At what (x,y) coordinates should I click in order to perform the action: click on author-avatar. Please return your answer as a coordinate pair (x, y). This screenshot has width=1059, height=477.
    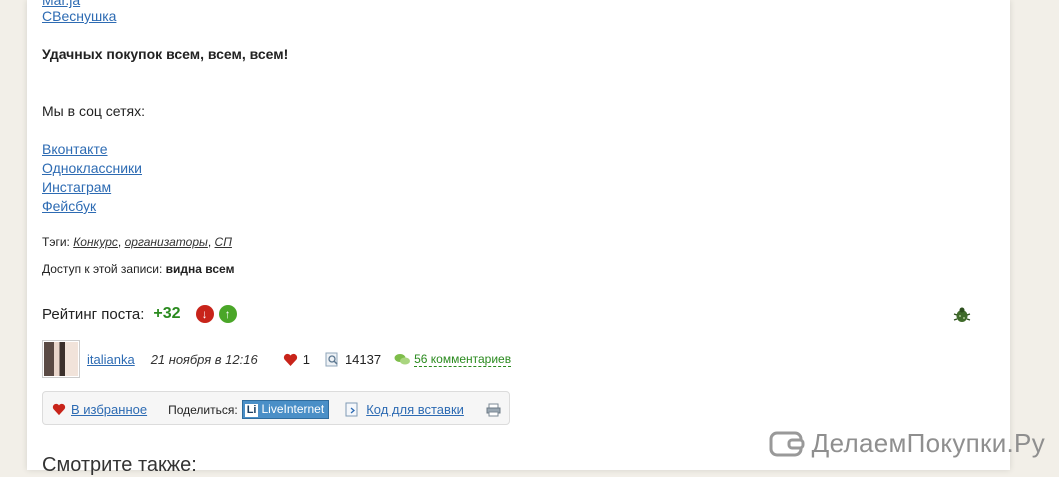
    Looking at the image, I should click on (61, 359).